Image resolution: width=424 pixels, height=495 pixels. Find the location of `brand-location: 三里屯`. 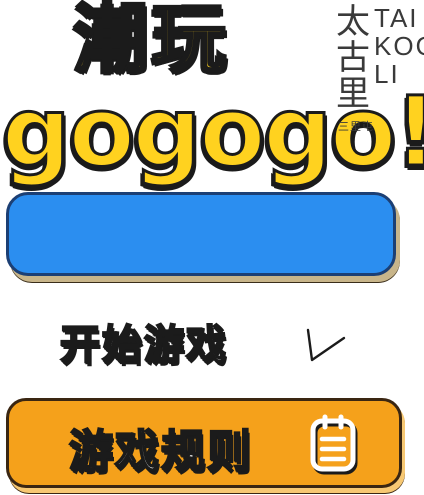

brand-location: 三里屯 is located at coordinates (356, 126).